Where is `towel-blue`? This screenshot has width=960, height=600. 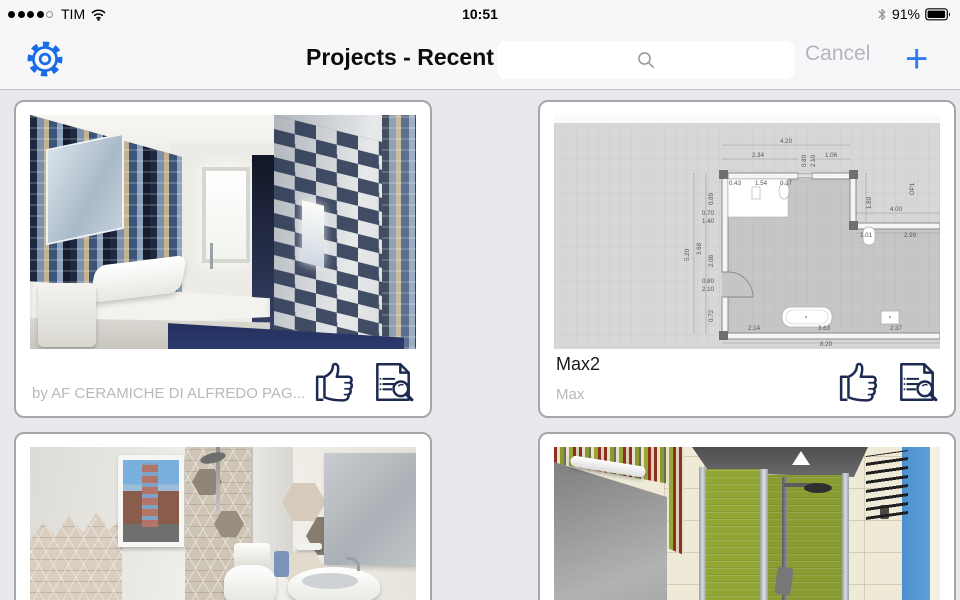
towel-blue is located at coordinates (281, 564).